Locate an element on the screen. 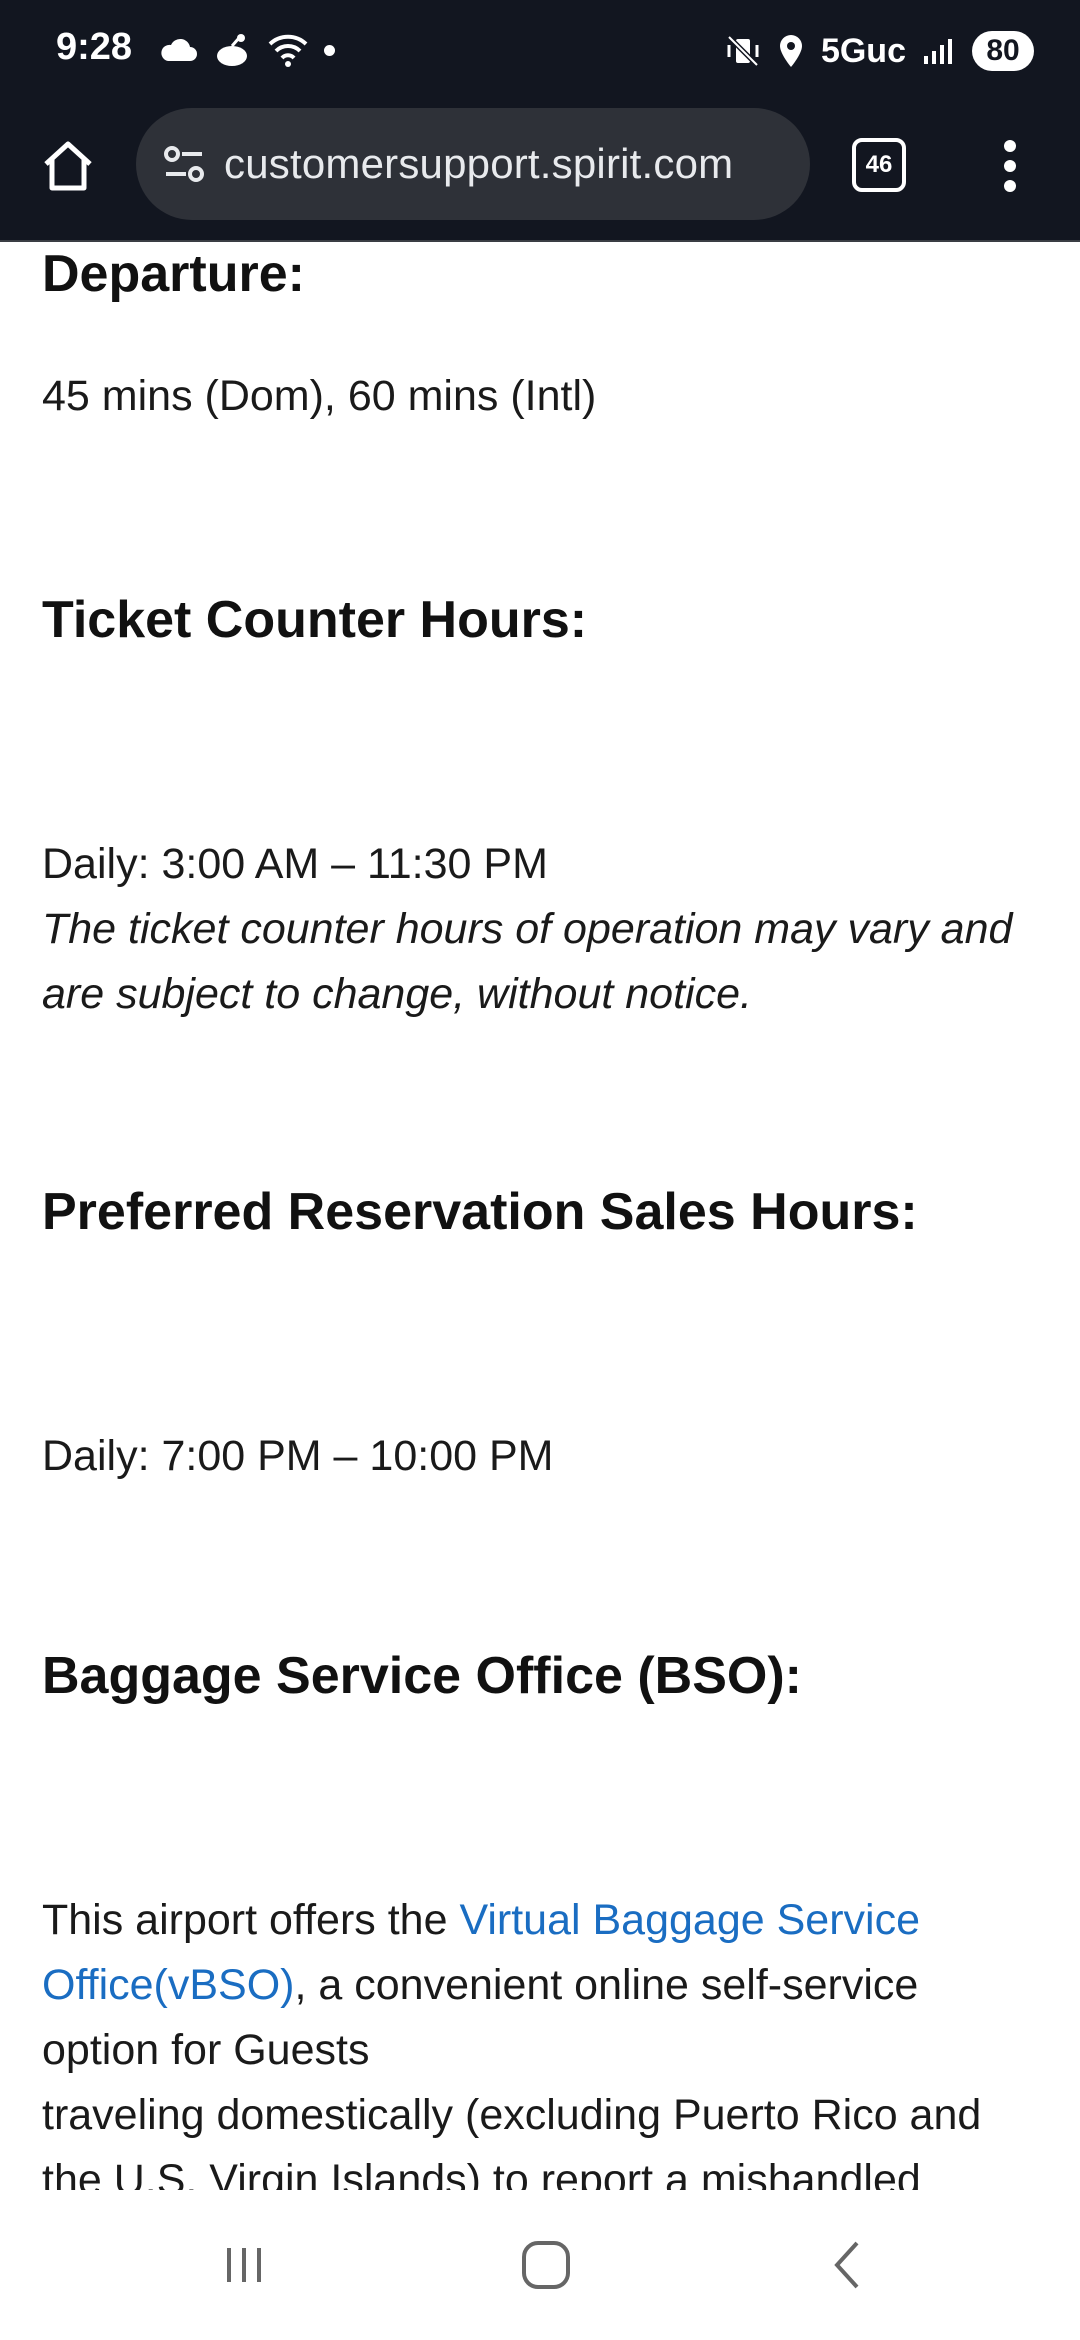  home-nav-button is located at coordinates (546, 2265).